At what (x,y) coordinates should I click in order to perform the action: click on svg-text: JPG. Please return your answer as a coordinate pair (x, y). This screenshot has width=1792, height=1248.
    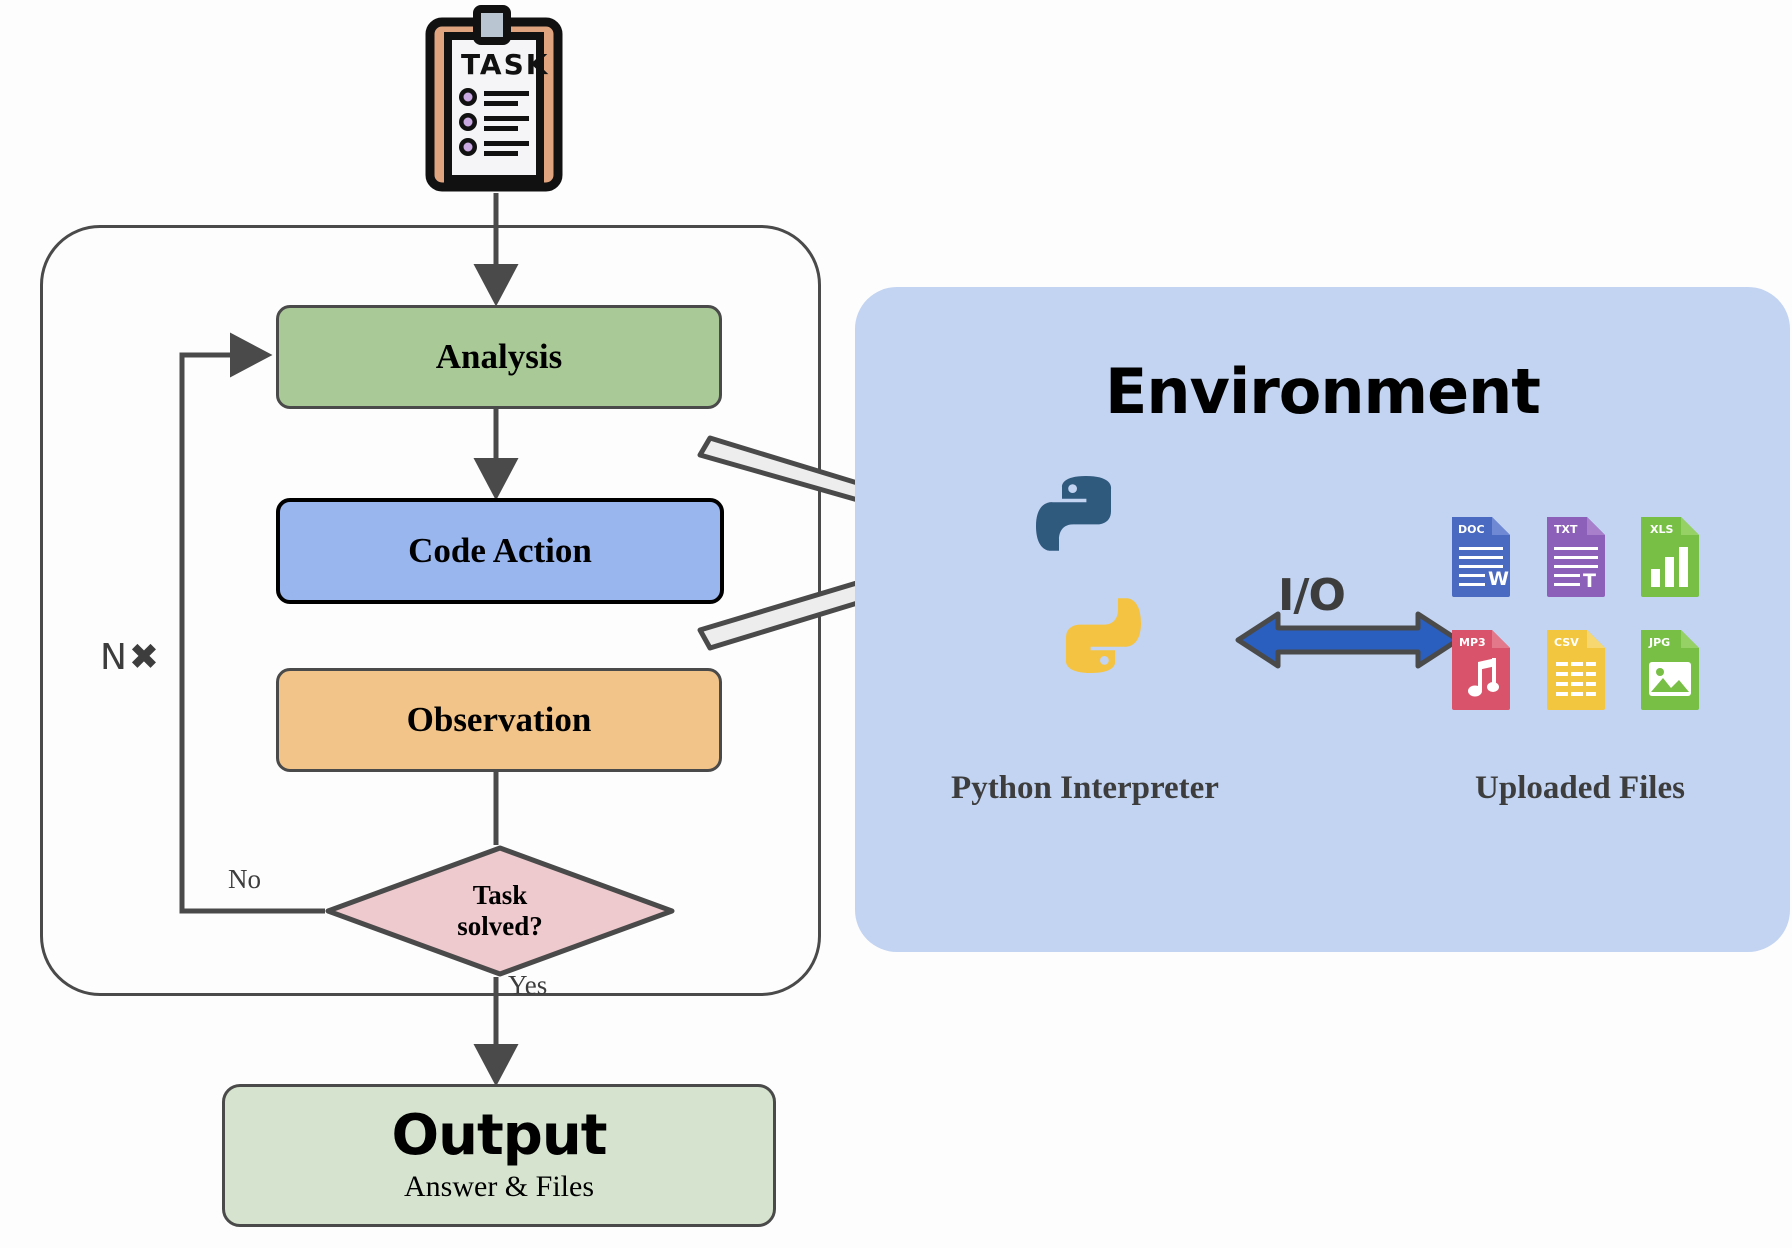
    Looking at the image, I should click on (1659, 642).